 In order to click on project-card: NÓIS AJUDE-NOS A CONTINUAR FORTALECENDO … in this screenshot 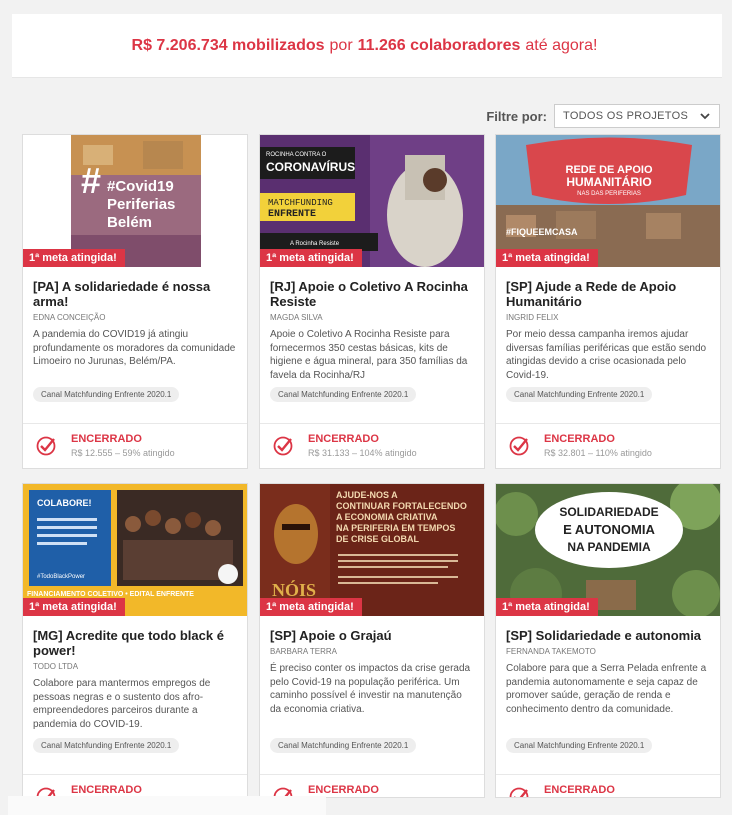, I will do `click(372, 640)`.